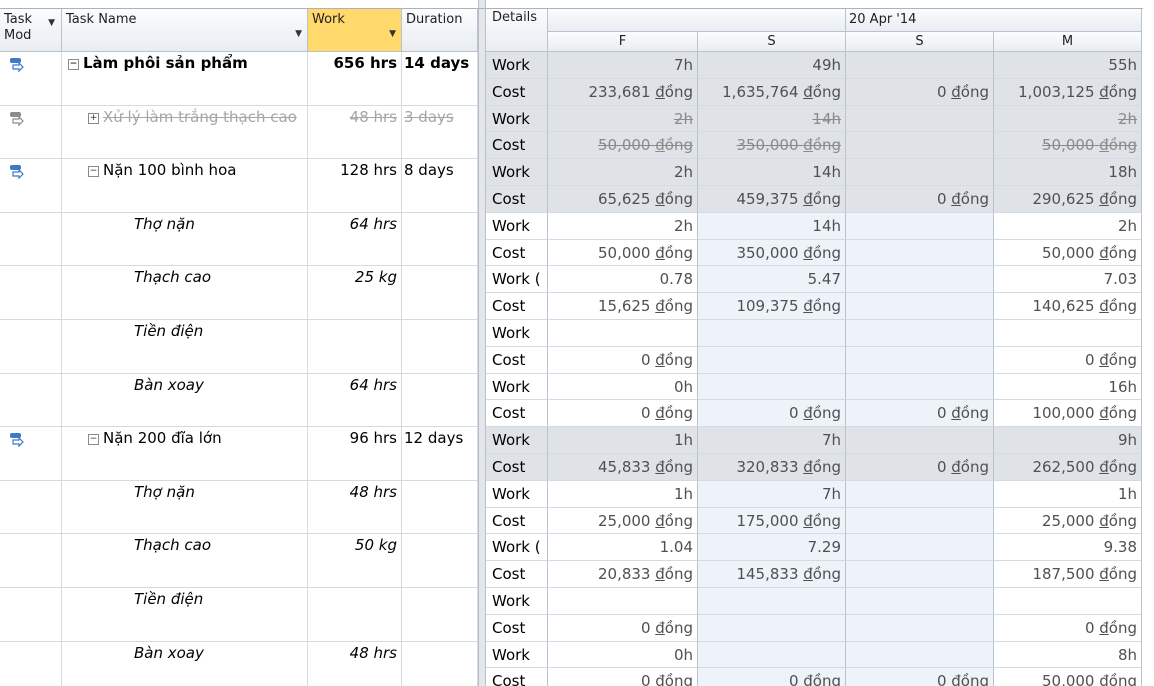  I want to click on pane-splitter, so click(482, 343).